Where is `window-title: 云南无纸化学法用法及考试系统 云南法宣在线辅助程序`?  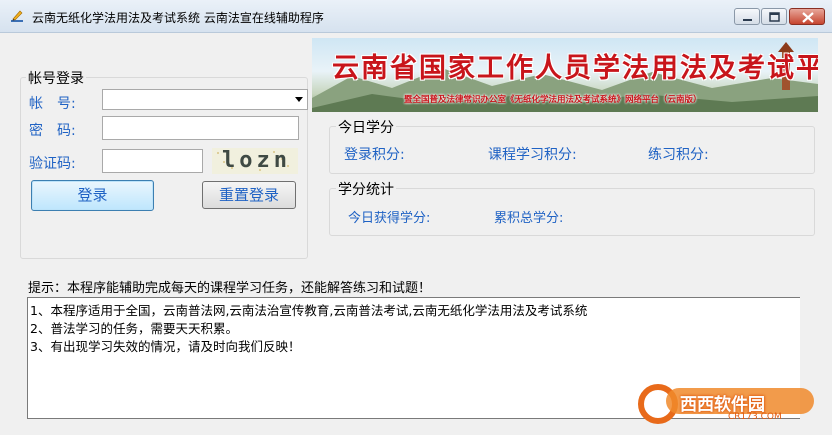
window-title: 云南无纸化学法用法及考试系统 云南法宣在线辅助程序 is located at coordinates (178, 18).